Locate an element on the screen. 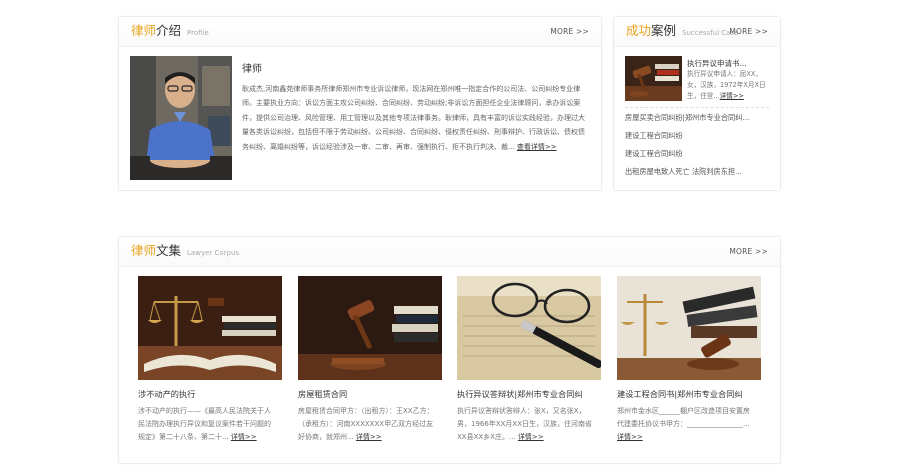  cases-heading: 成功案例 Successful Case is located at coordinates (682, 32).